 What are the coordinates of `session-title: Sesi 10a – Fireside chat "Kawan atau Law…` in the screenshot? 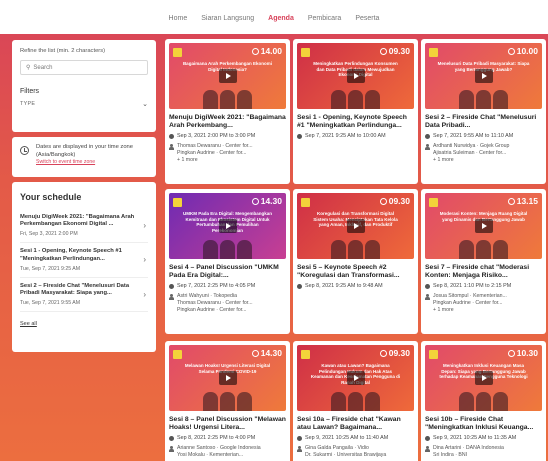 It's located at (355, 424).